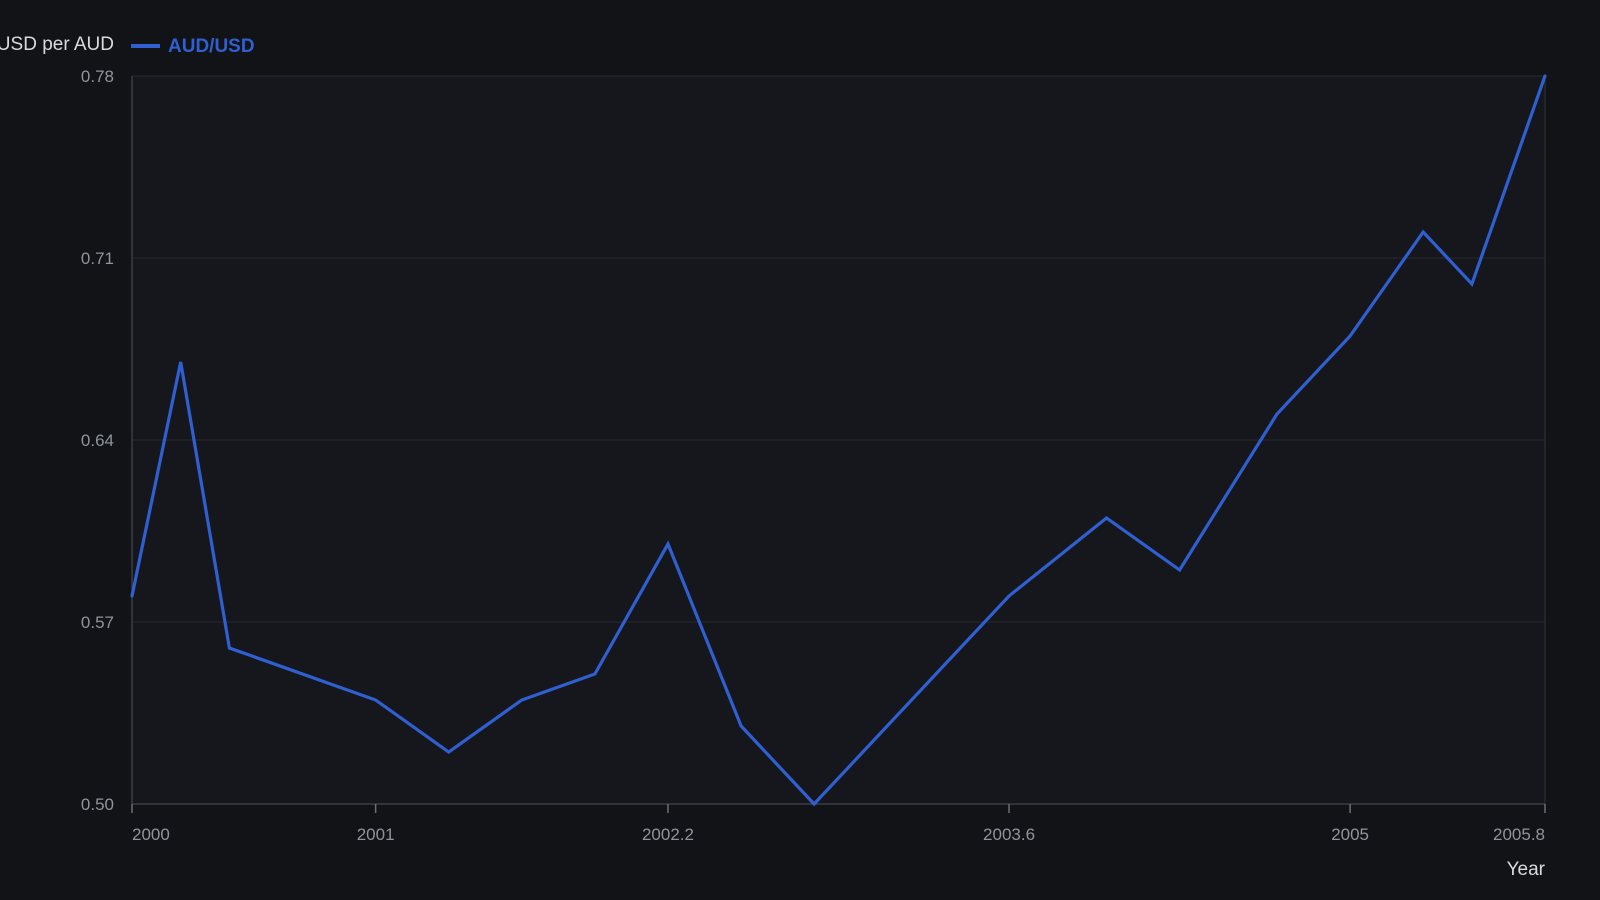 The width and height of the screenshot is (1600, 900). What do you see at coordinates (1009, 834) in the screenshot?
I see `x-tick-label: 2003.6` at bounding box center [1009, 834].